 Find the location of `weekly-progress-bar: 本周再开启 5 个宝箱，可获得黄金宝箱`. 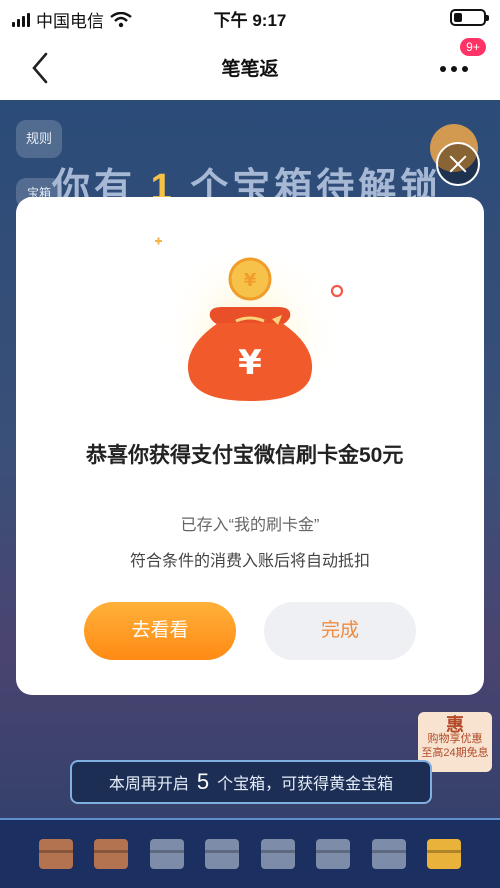

weekly-progress-bar: 本周再开启 5 个宝箱，可获得黄金宝箱 is located at coordinates (251, 782).